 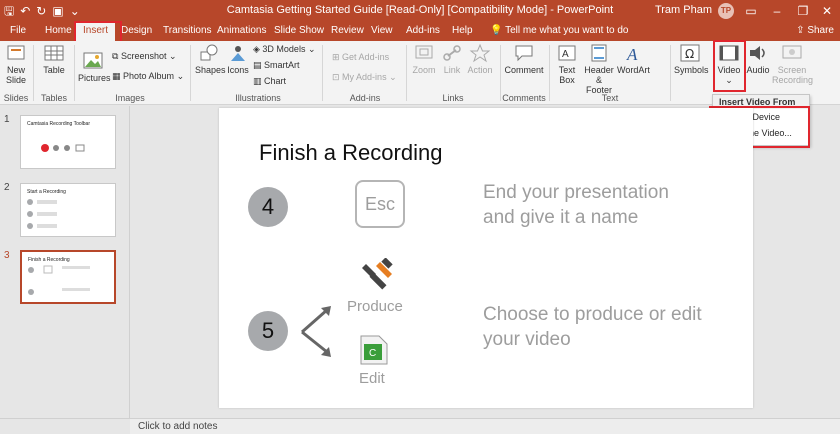 I want to click on get-add-ins-button: ⊞ Get Add-ins, so click(x=360, y=57).